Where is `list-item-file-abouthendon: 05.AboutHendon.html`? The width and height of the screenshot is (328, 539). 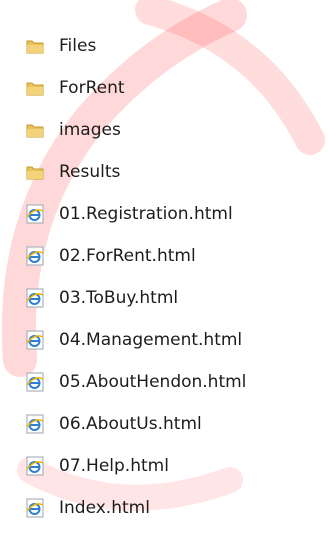 list-item-file-abouthendon: 05.AboutHendon.html is located at coordinates (135, 382).